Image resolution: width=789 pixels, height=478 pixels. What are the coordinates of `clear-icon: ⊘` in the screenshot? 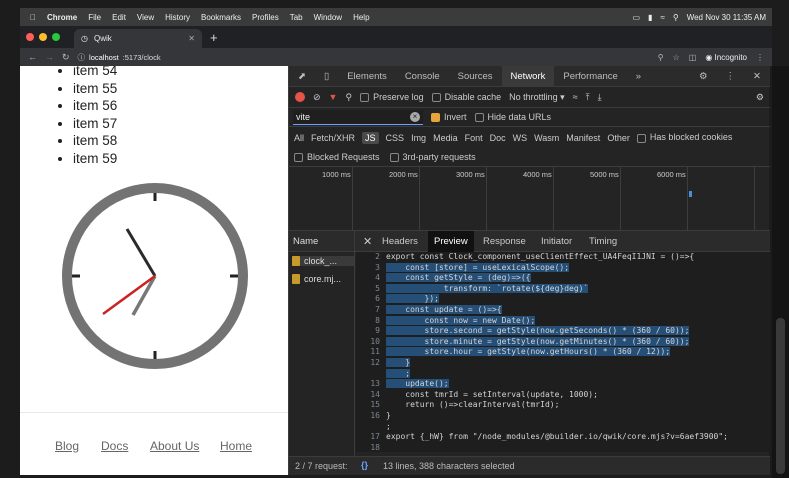 It's located at (317, 97).